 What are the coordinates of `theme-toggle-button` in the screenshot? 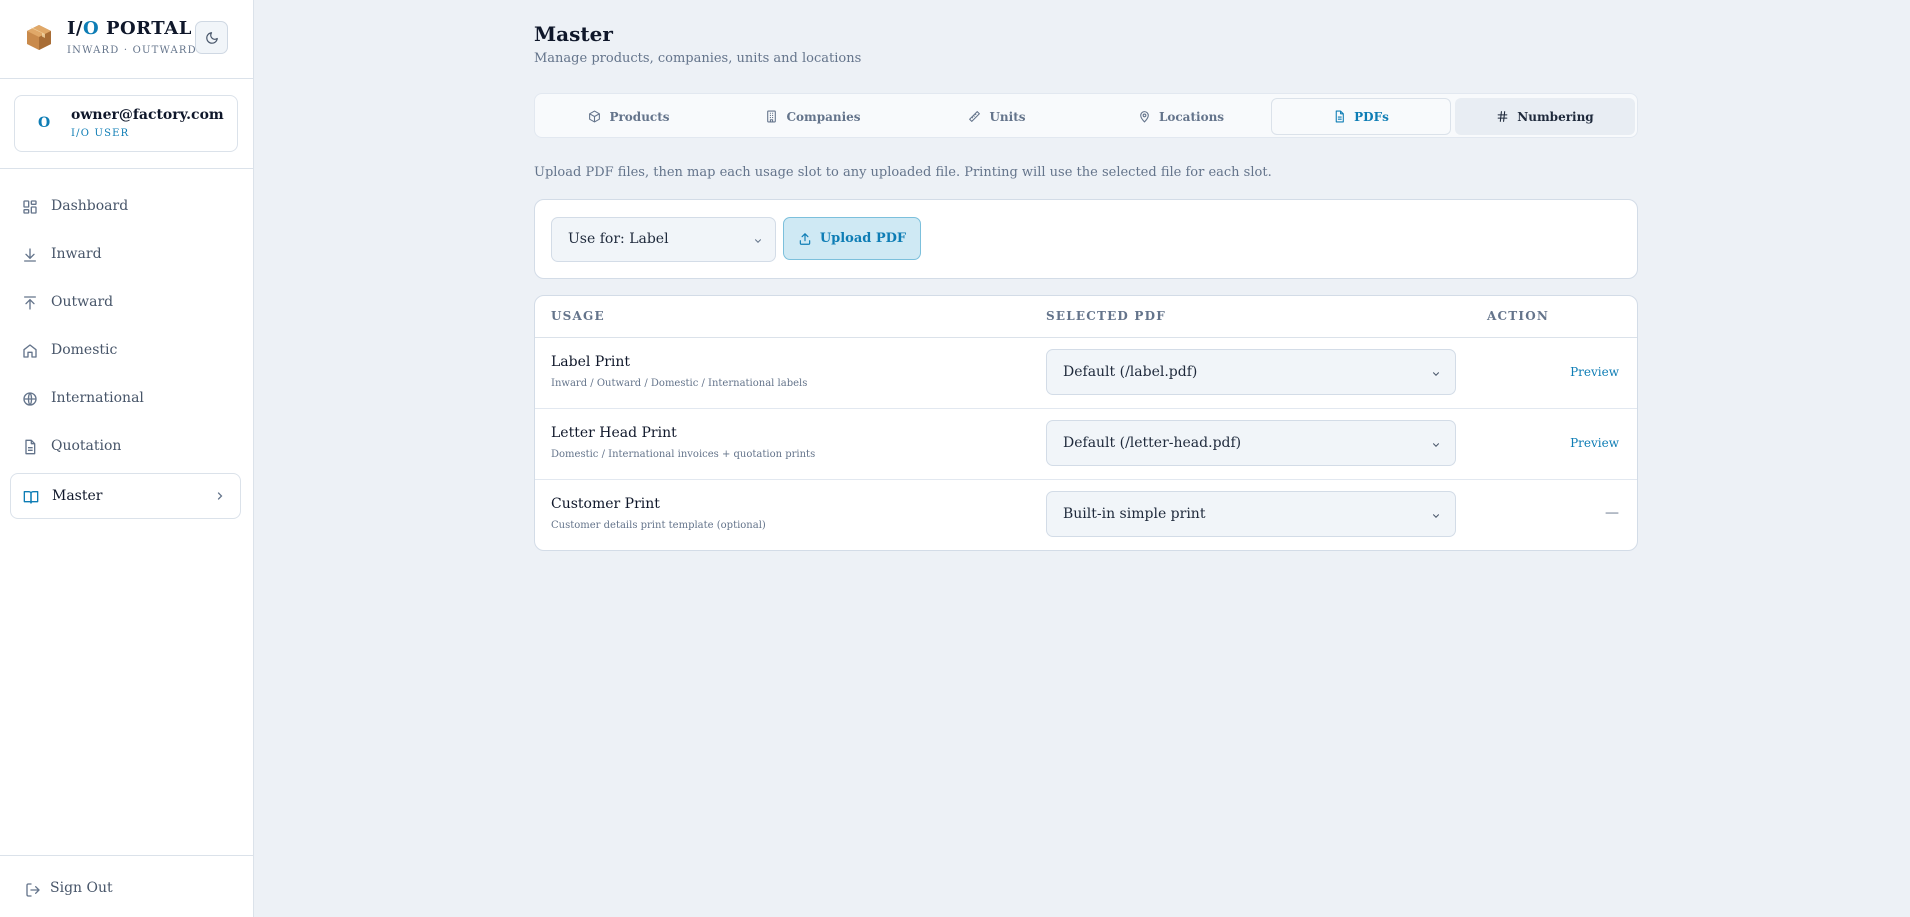 It's located at (211, 37).